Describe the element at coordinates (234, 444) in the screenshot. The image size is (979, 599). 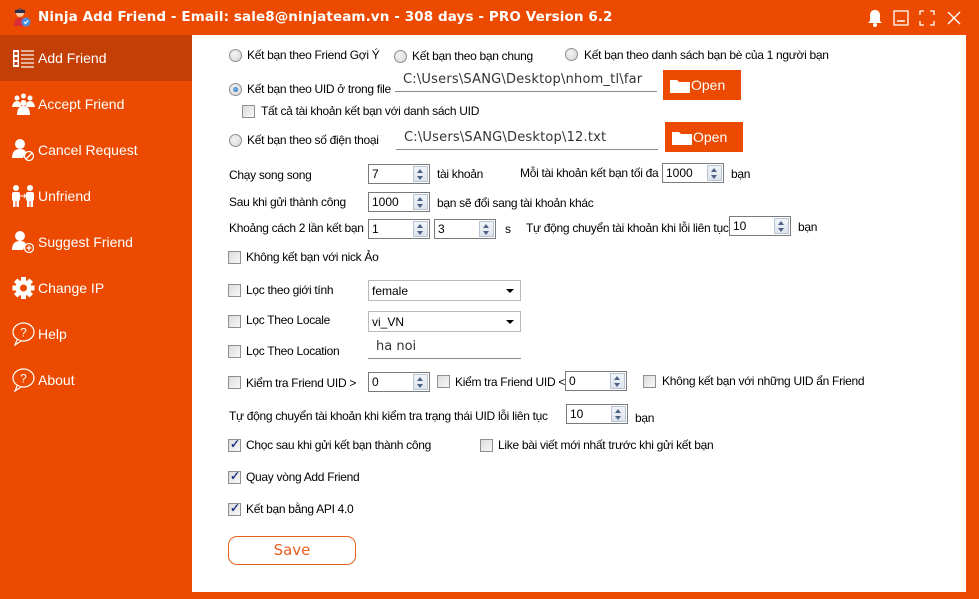
I see `checkbox-poke-after` at that location.